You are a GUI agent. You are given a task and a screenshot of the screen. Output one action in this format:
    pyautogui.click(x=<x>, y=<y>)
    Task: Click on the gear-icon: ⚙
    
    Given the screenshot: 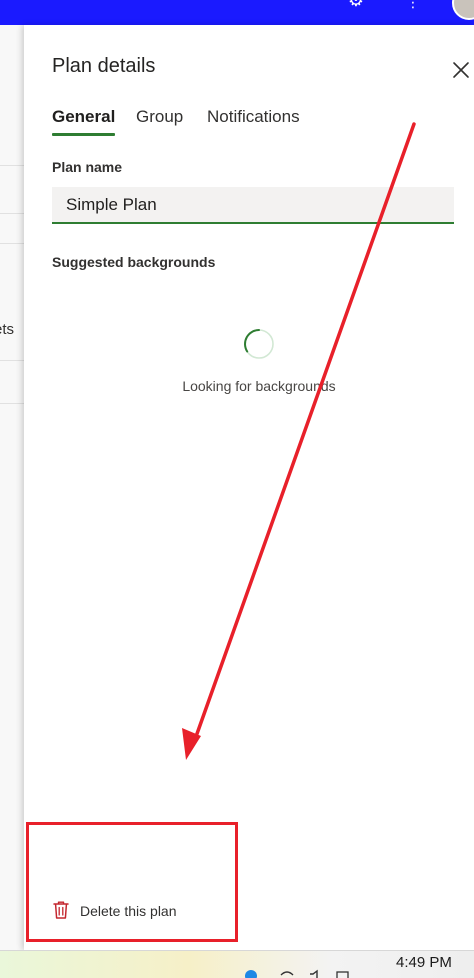 What is the action you would take?
    pyautogui.click(x=356, y=5)
    